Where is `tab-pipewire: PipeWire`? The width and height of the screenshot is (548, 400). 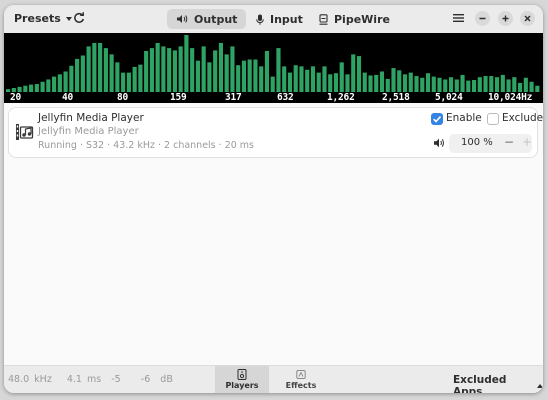
tab-pipewire: PipeWire is located at coordinates (354, 19).